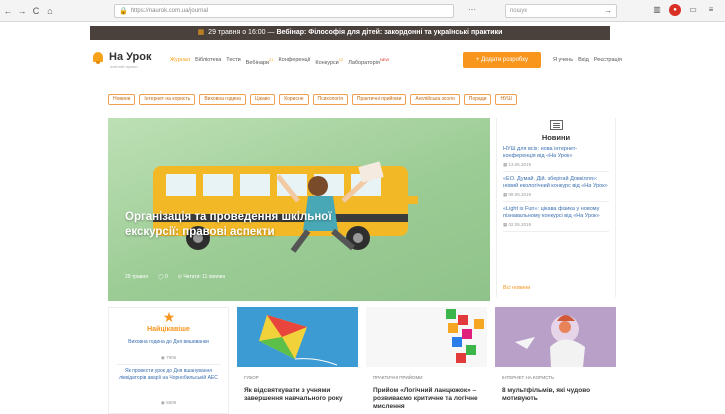 This screenshot has height=414, width=725. What do you see at coordinates (583, 60) in the screenshot?
I see `auth-link: Вхід` at bounding box center [583, 60].